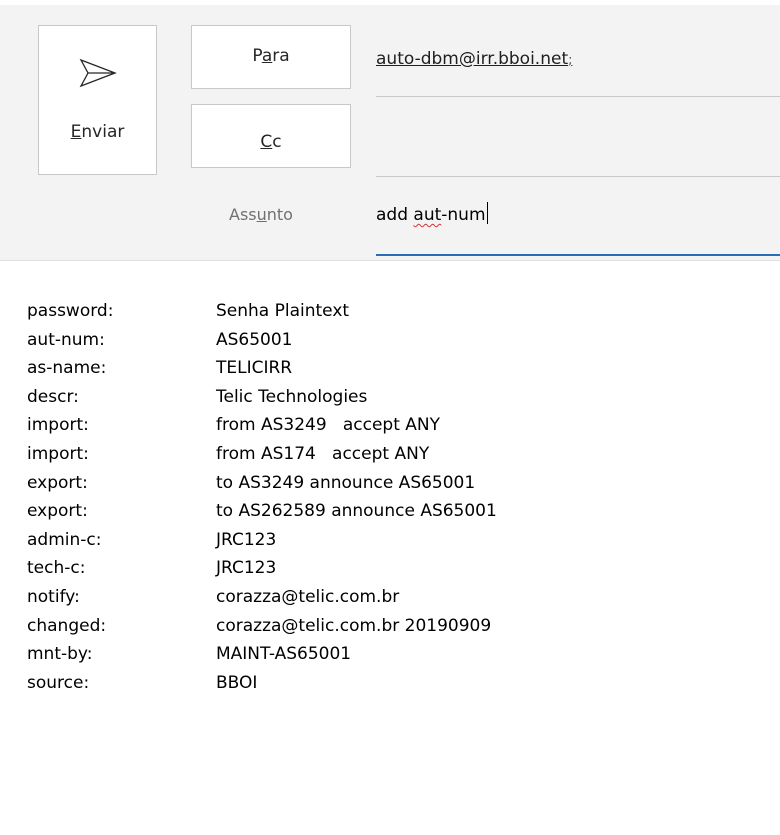  Describe the element at coordinates (243, 214) in the screenshot. I see `subject-label-start: Ass` at that location.